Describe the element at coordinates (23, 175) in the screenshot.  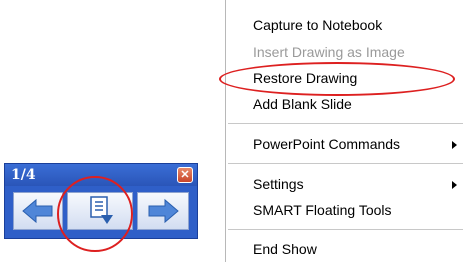
I see `page-indicator: 1/4` at that location.